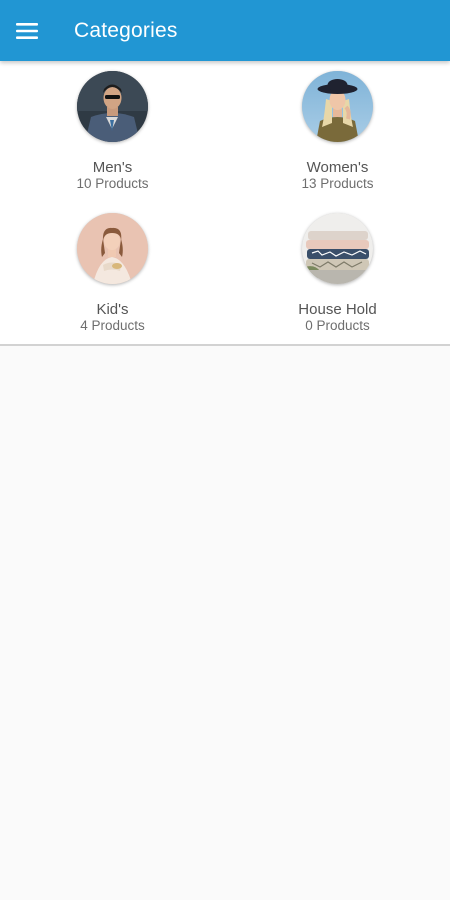  I want to click on menu-button, so click(27, 30).